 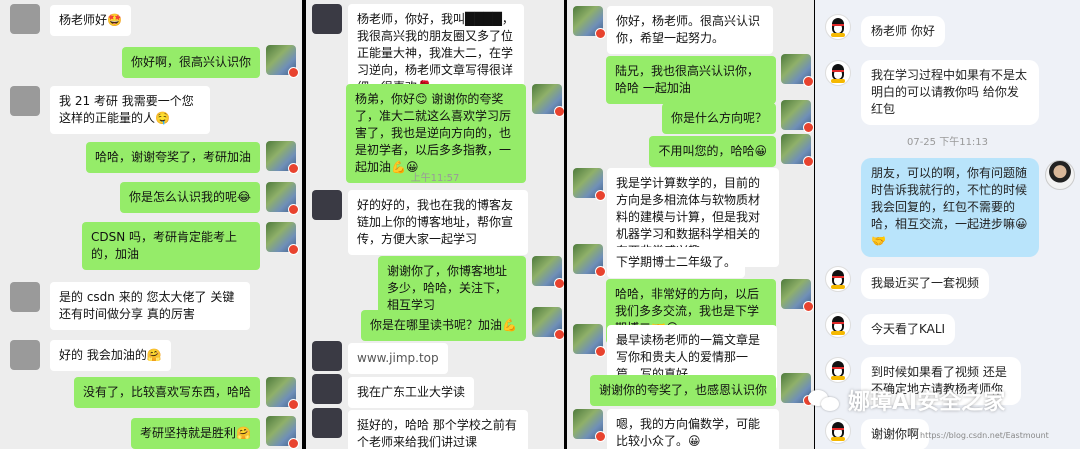 I want to click on url-message: www.jimp.top, so click(x=398, y=358).